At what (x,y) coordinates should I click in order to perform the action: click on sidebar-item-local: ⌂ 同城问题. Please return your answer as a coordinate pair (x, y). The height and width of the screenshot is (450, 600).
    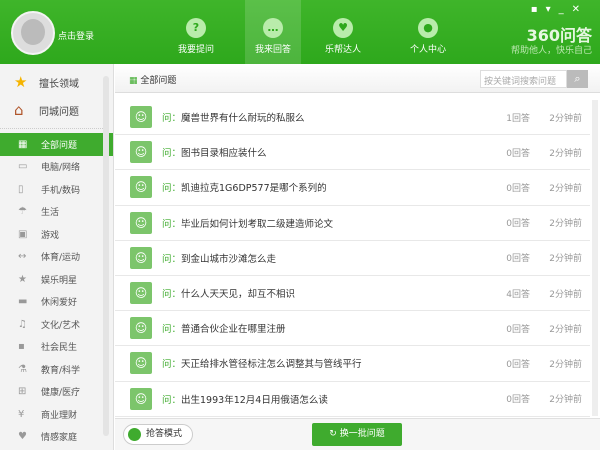
    Looking at the image, I should click on (56, 110).